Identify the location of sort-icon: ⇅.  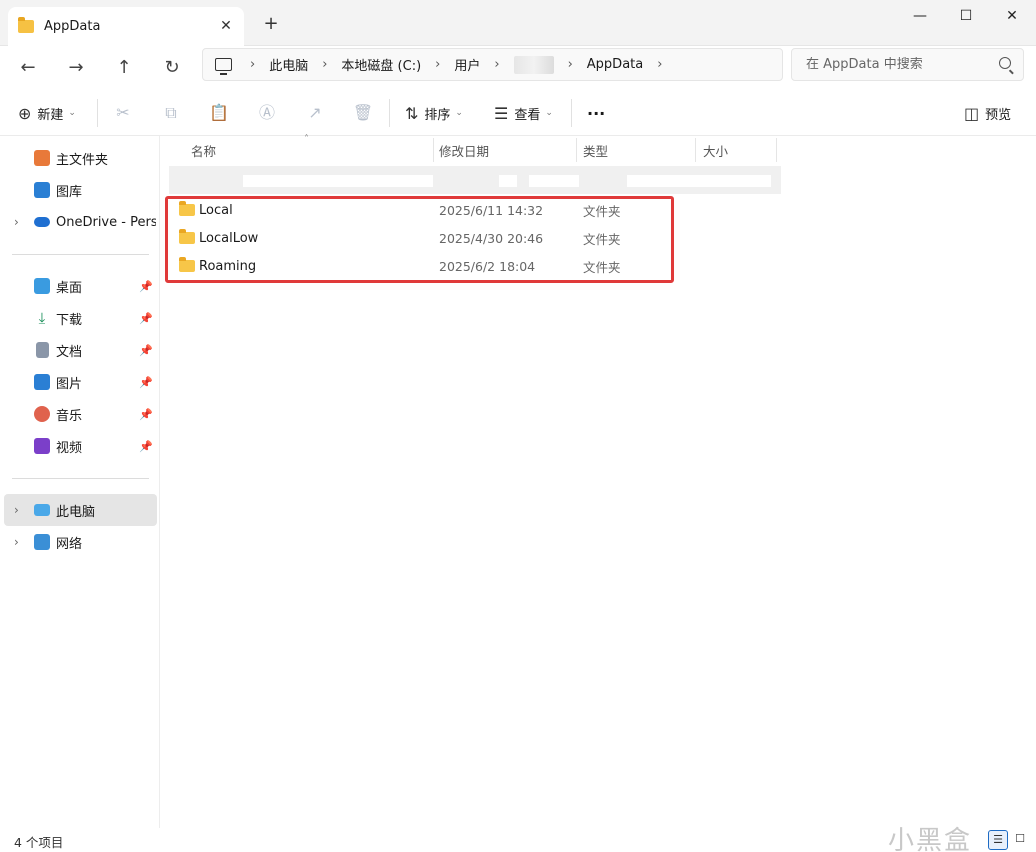
(412, 113).